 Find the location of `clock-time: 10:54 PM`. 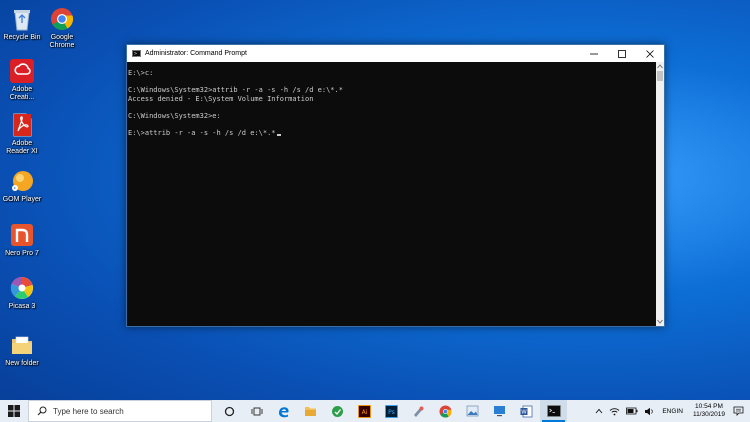

clock-time: 10:54 PM is located at coordinates (709, 406).